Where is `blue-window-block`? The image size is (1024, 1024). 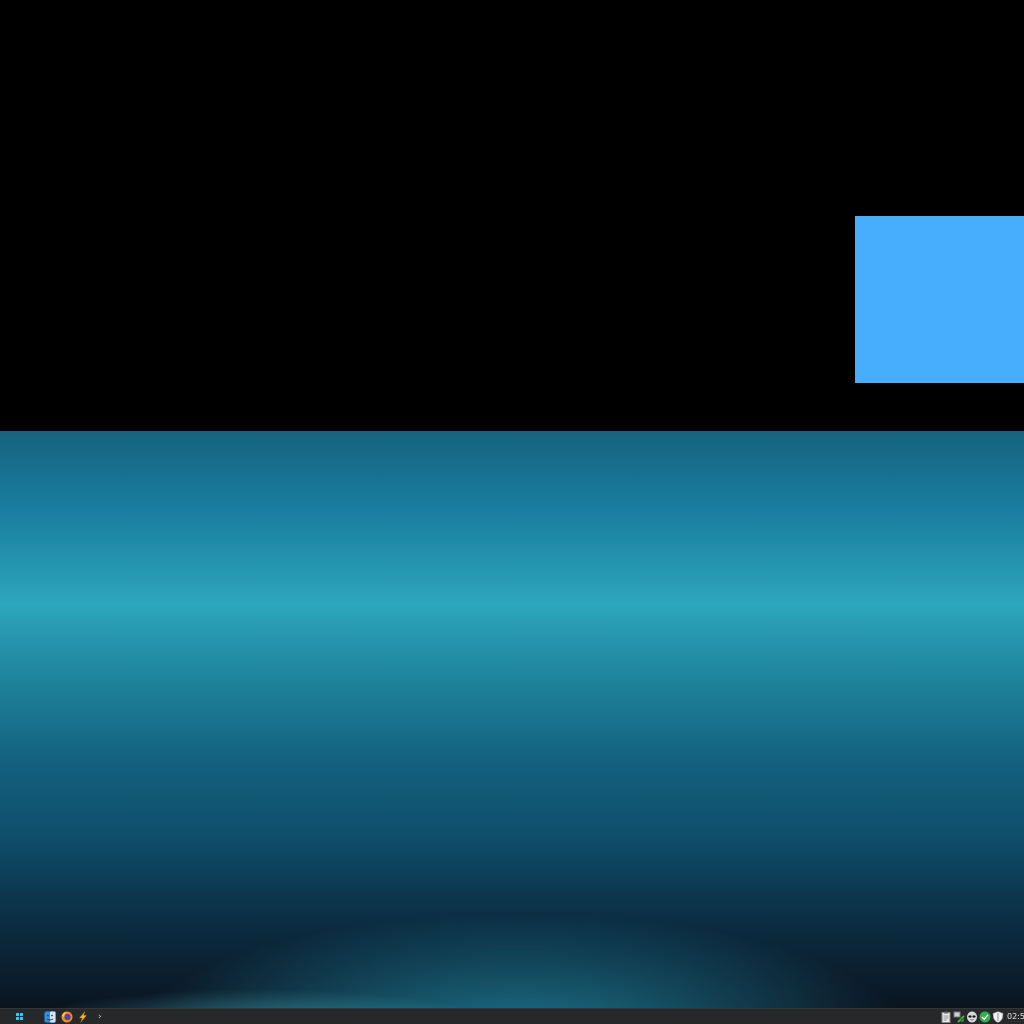
blue-window-block is located at coordinates (939, 299).